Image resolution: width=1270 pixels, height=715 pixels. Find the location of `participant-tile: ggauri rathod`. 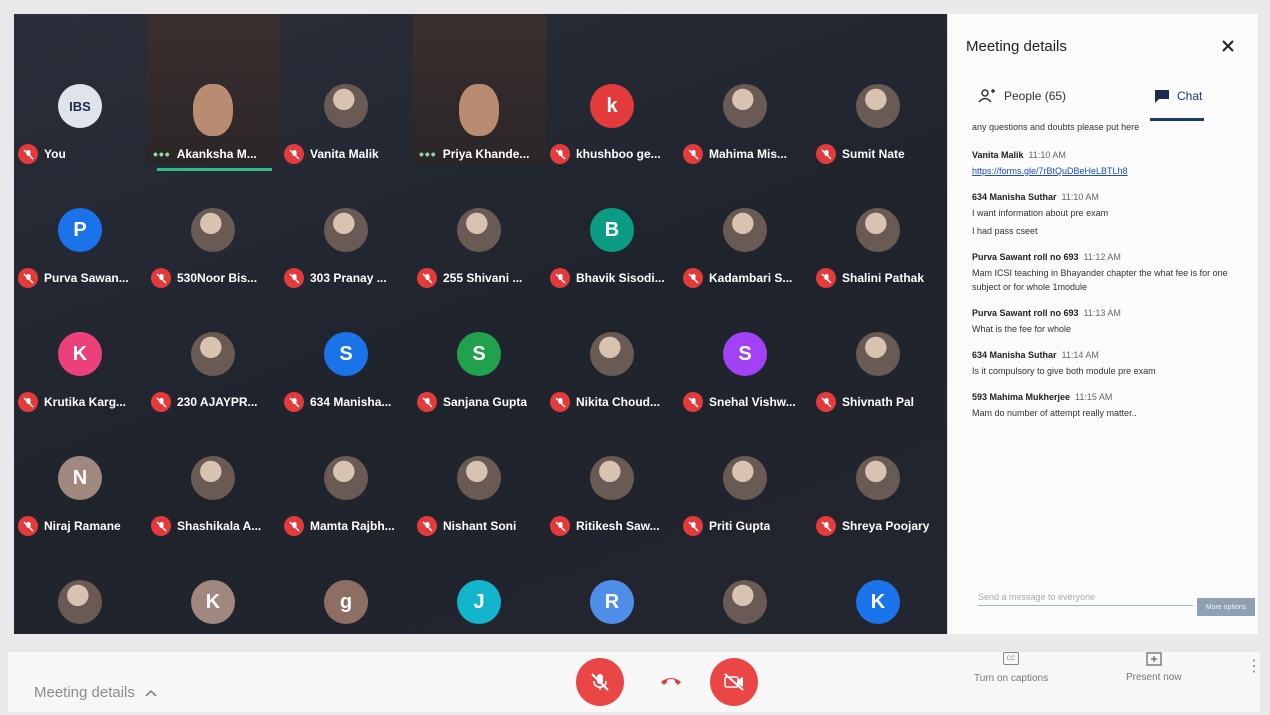

participant-tile: ggauri rathod is located at coordinates (346, 599).